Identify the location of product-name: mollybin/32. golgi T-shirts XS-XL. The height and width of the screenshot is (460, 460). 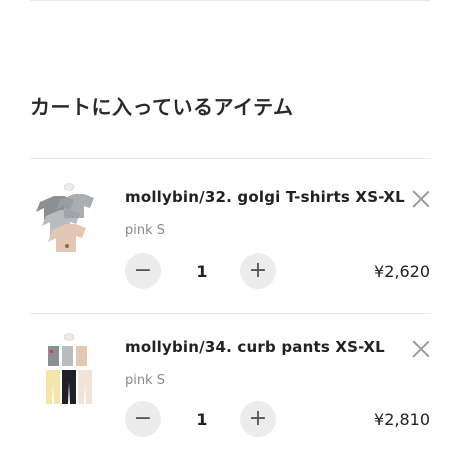
(265, 197).